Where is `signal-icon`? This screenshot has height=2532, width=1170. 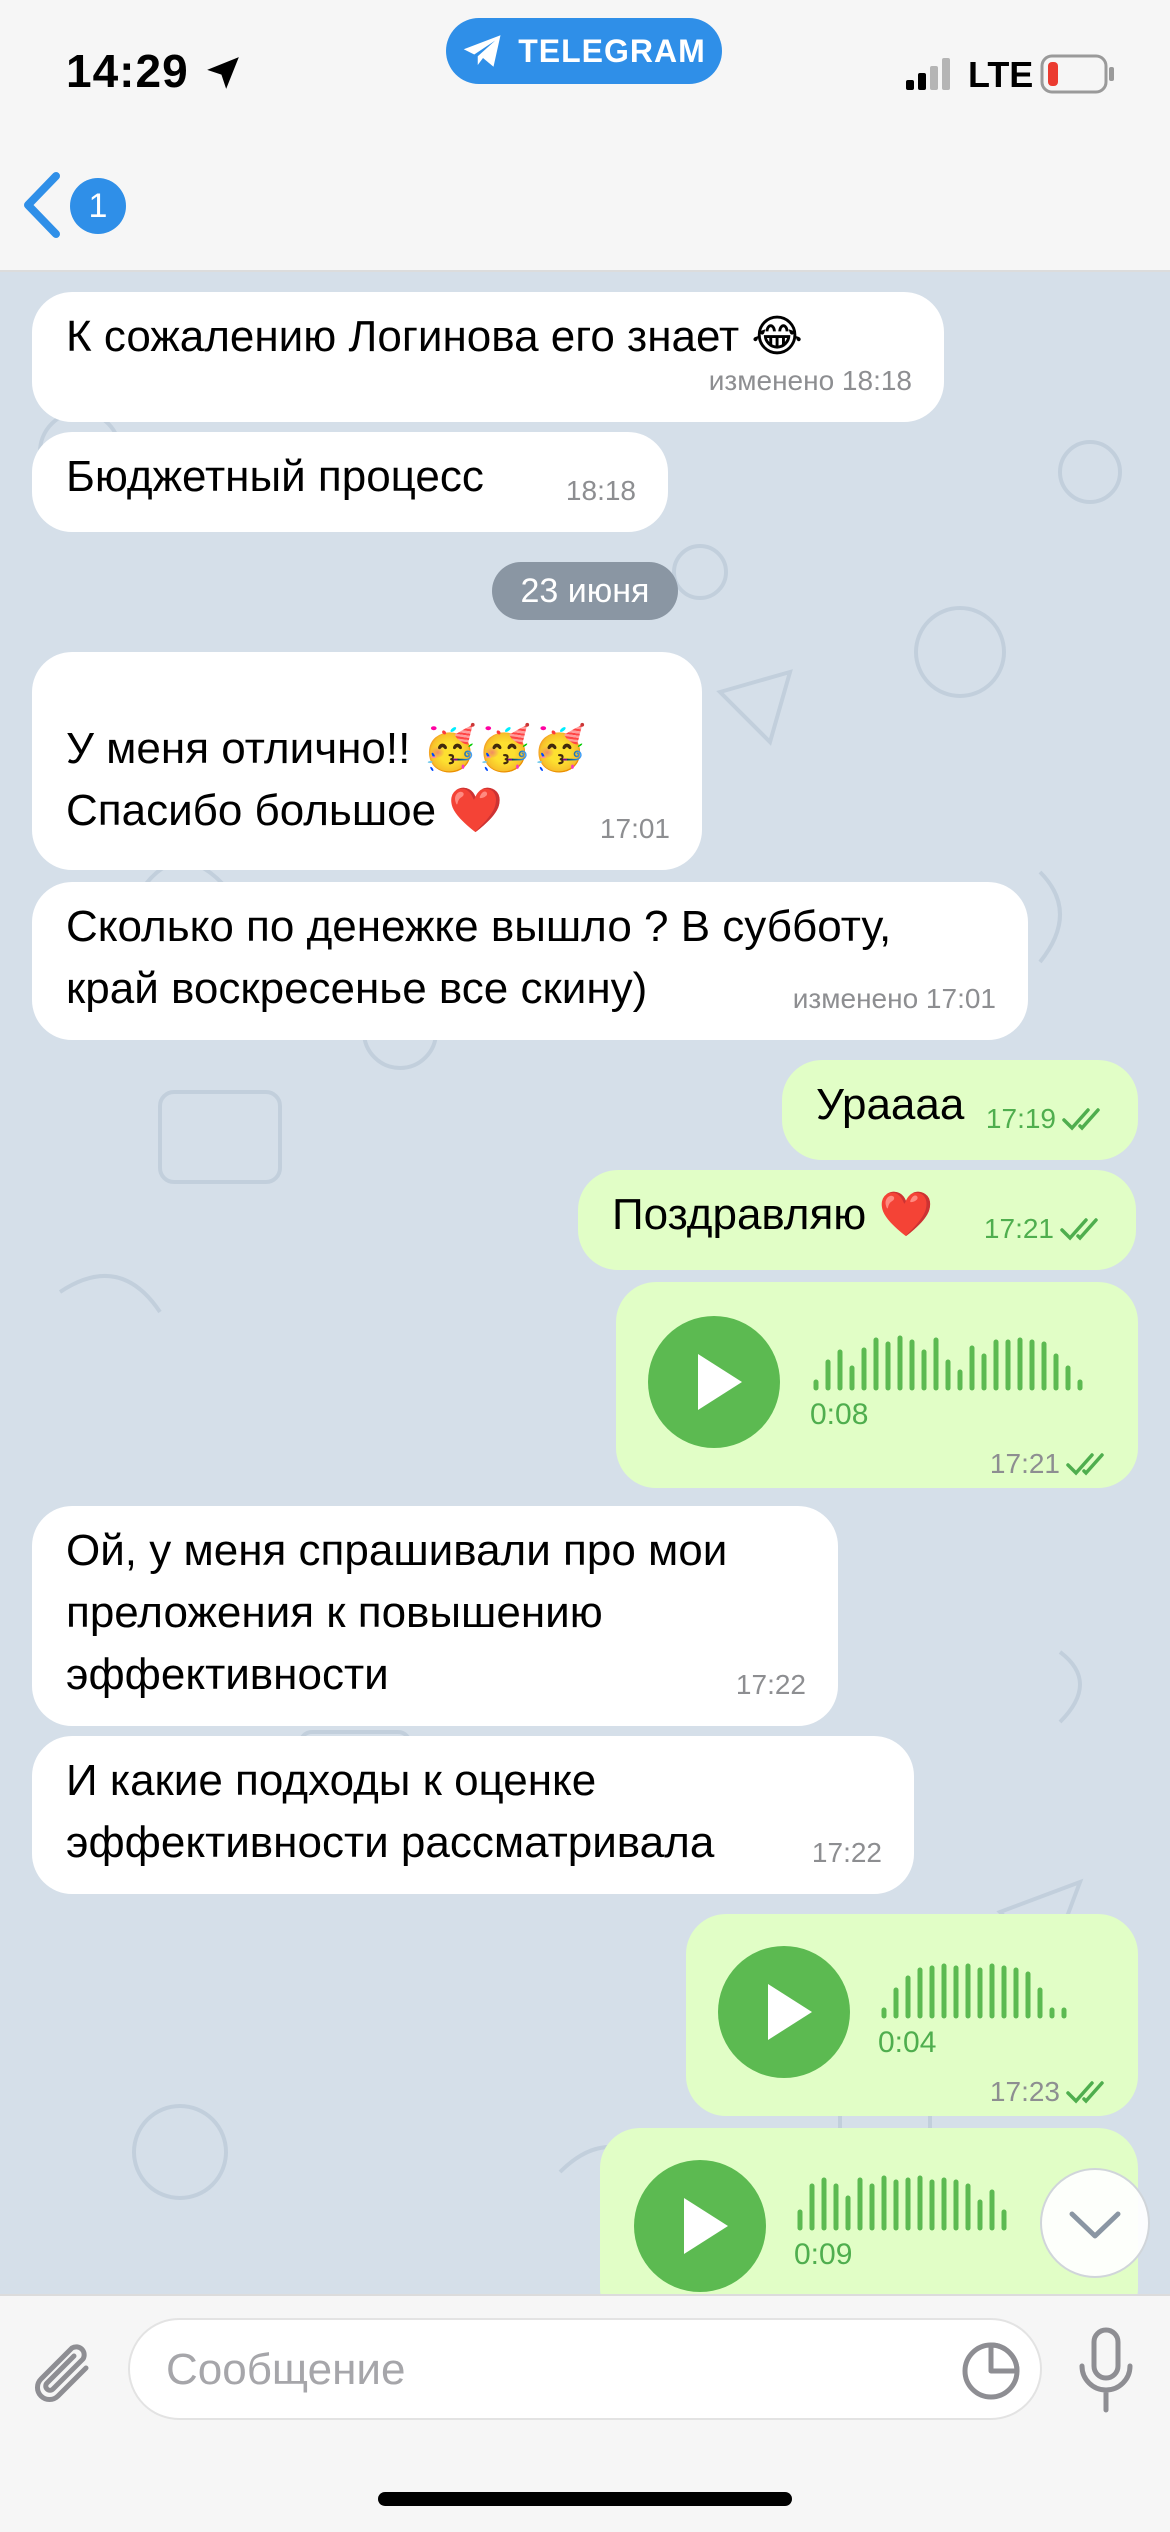
signal-icon is located at coordinates (928, 74).